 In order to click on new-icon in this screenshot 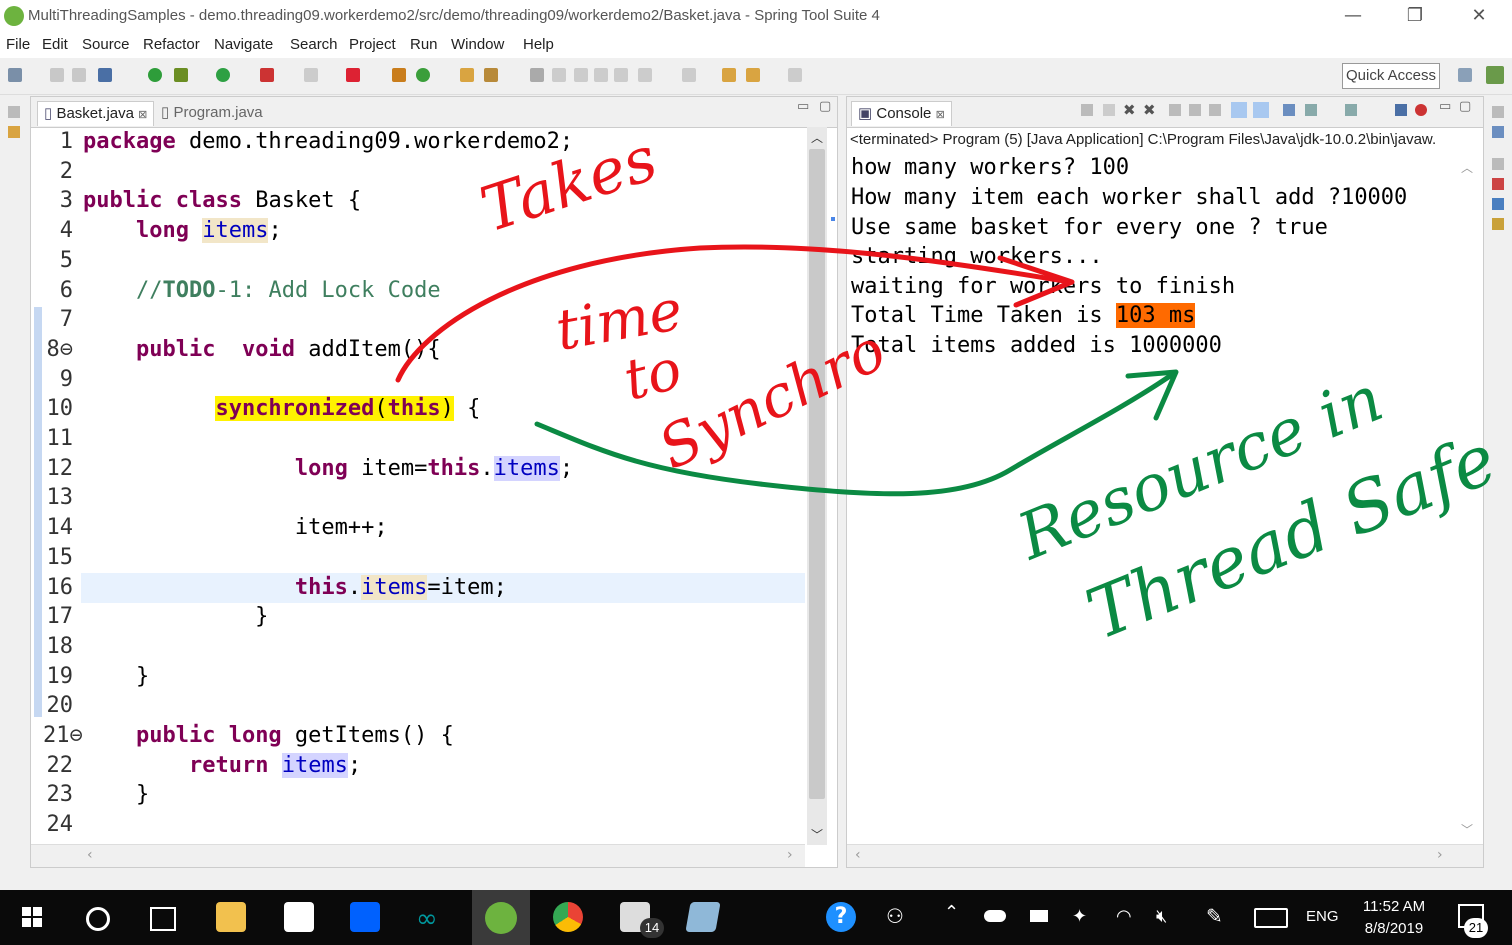, I will do `click(15, 75)`.